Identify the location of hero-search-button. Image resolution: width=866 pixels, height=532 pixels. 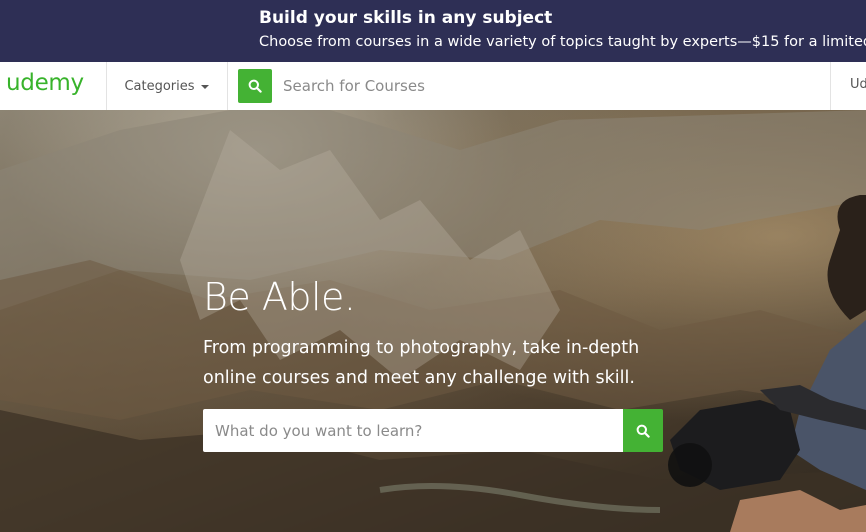
(643, 430).